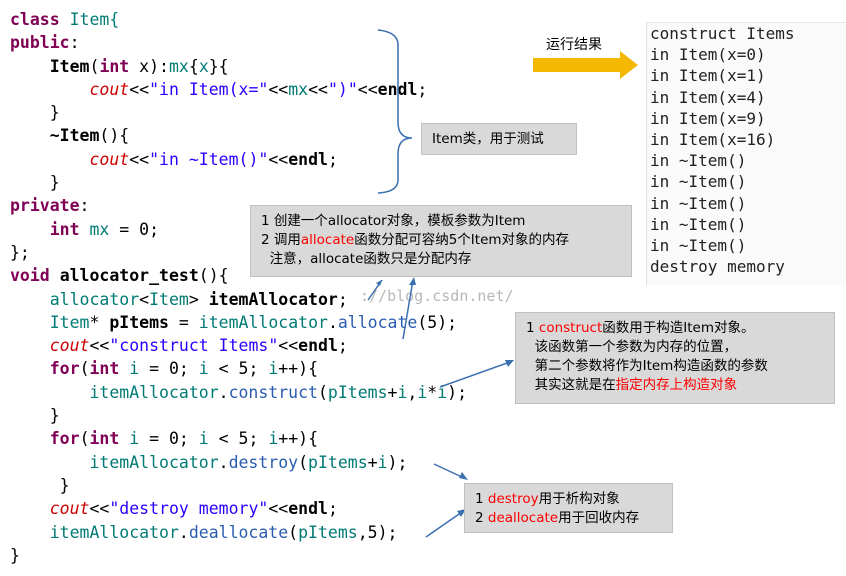 This screenshot has width=846, height=576. I want to click on destroy-note: 1 destroy用于析构对象 2 deallocate用于回收内存, so click(568, 508).